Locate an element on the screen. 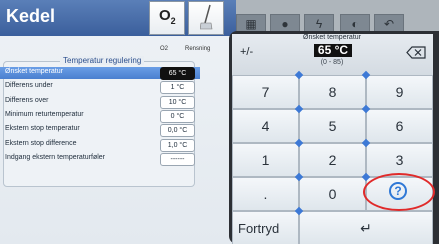 This screenshot has height=244, width=439. setting-row-desired-temperature: Ønsket temperatur 65 °C is located at coordinates (100, 73).